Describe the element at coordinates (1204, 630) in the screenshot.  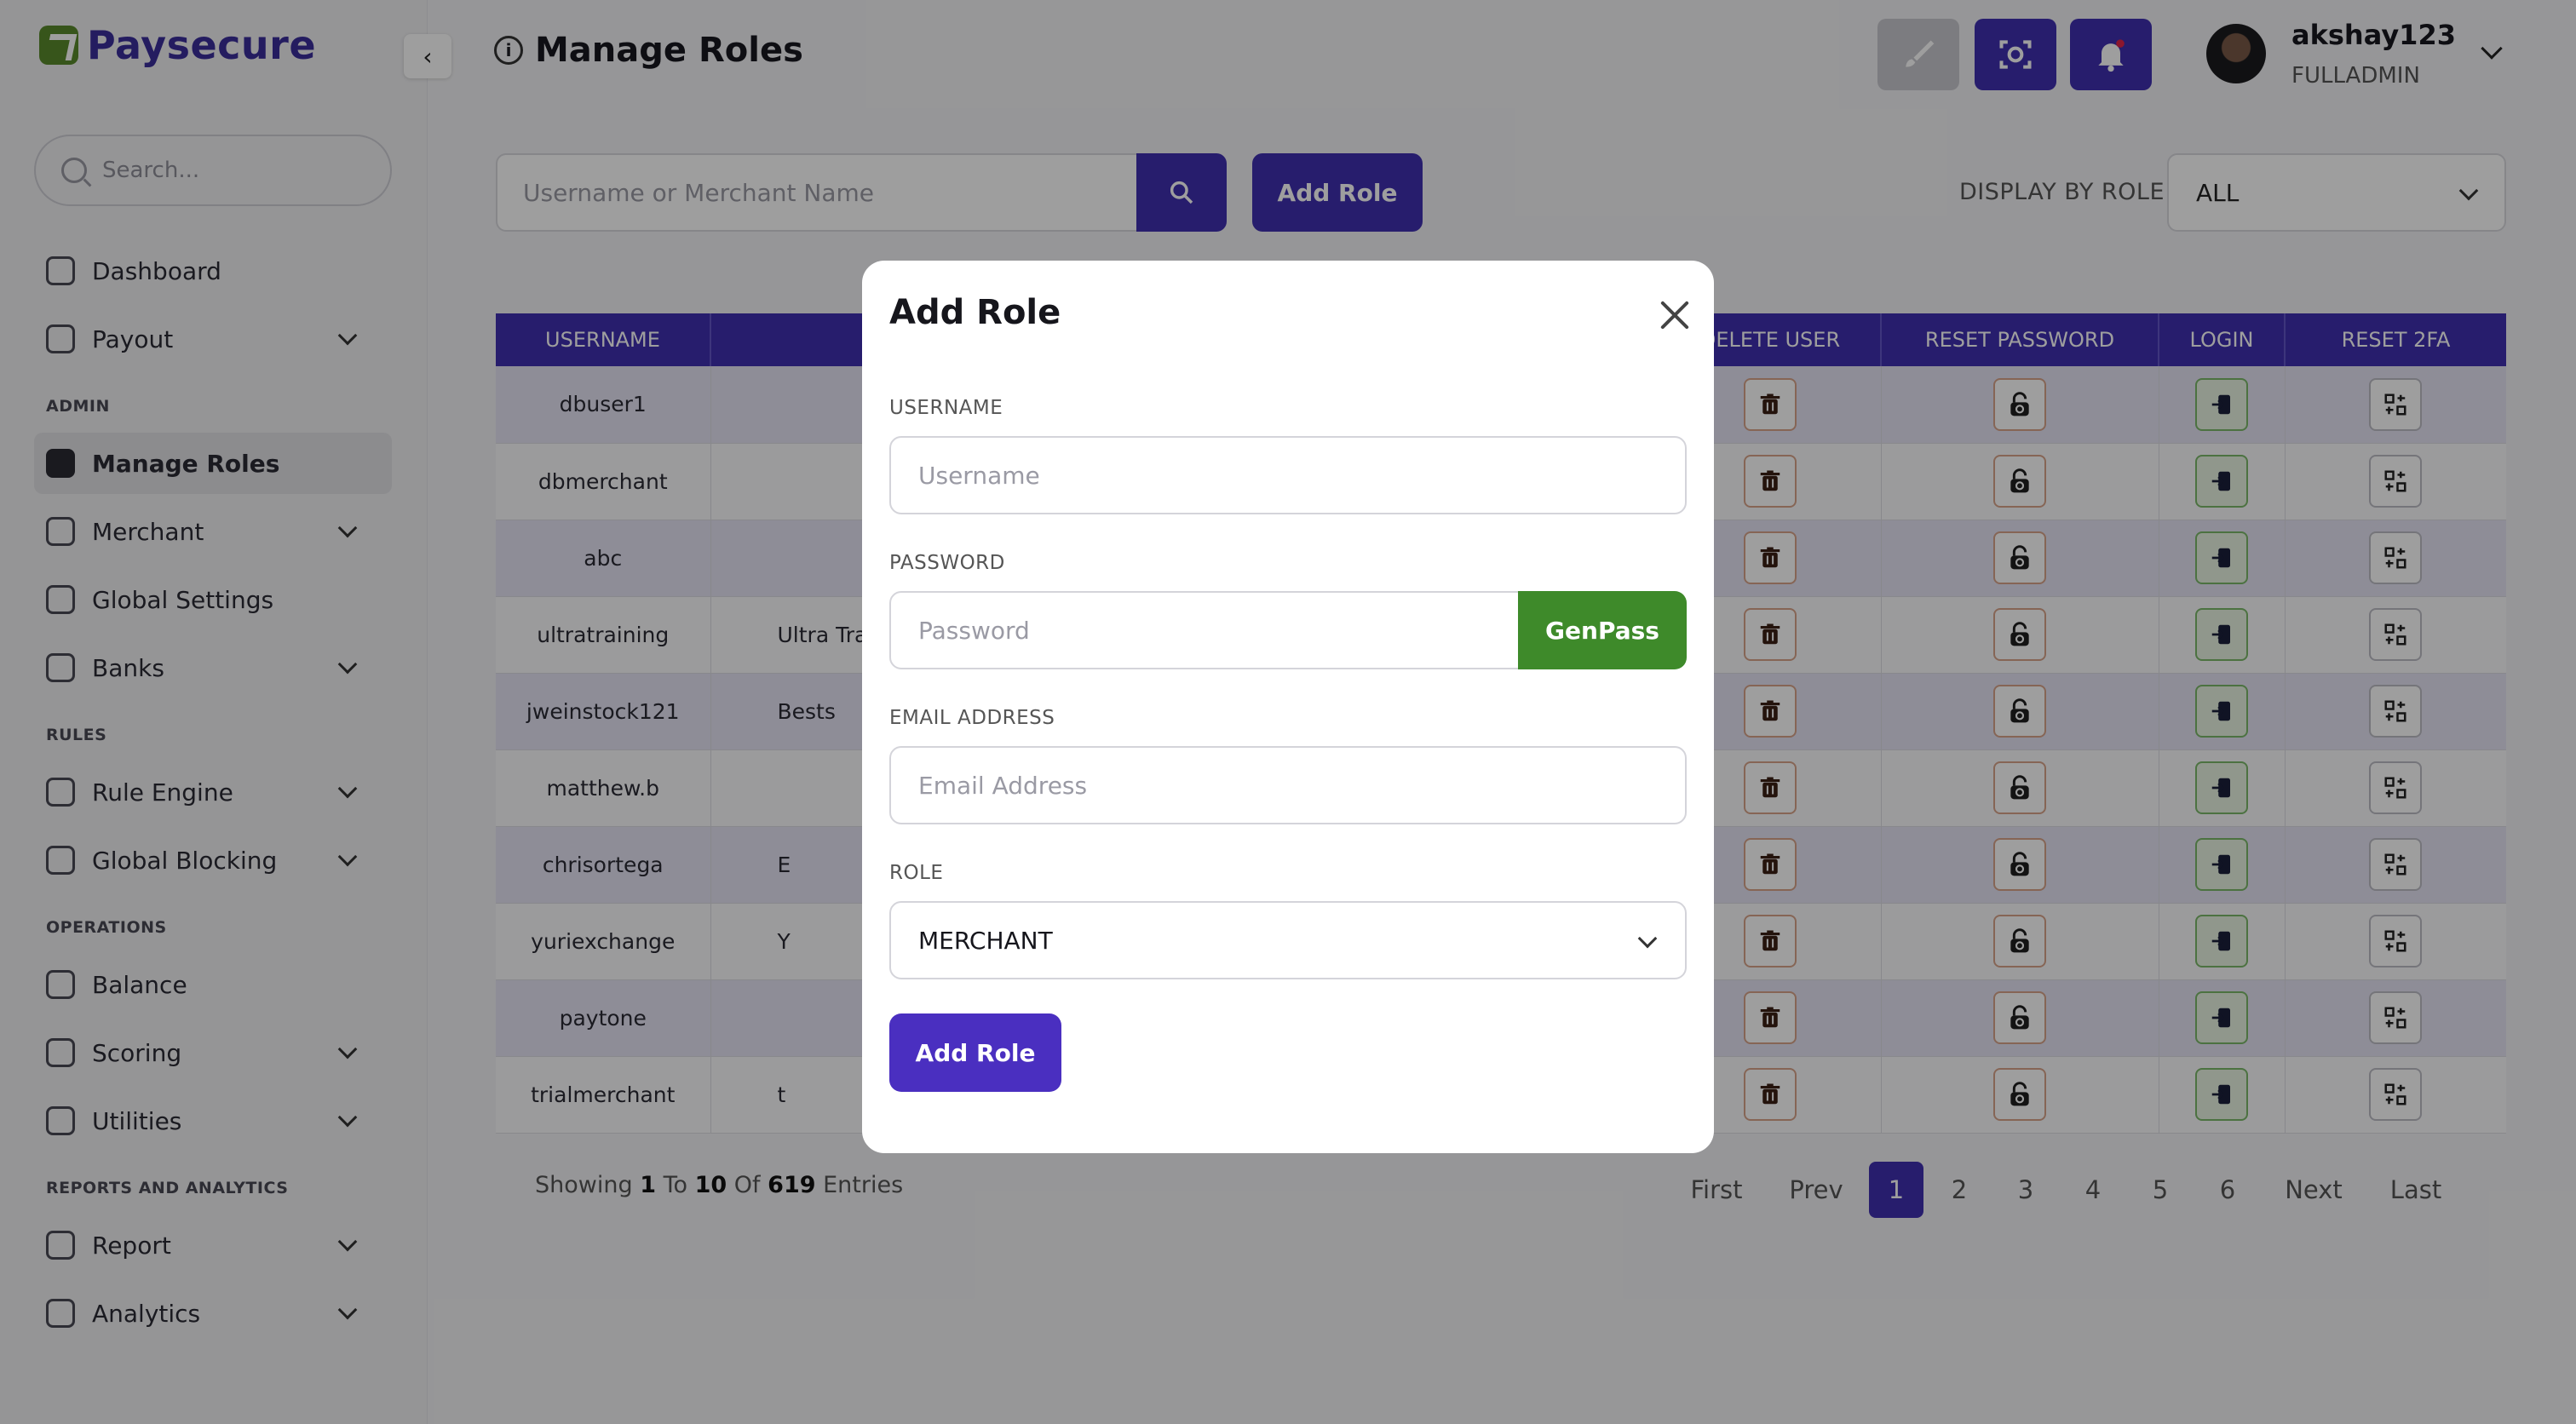
I see `password-field` at that location.